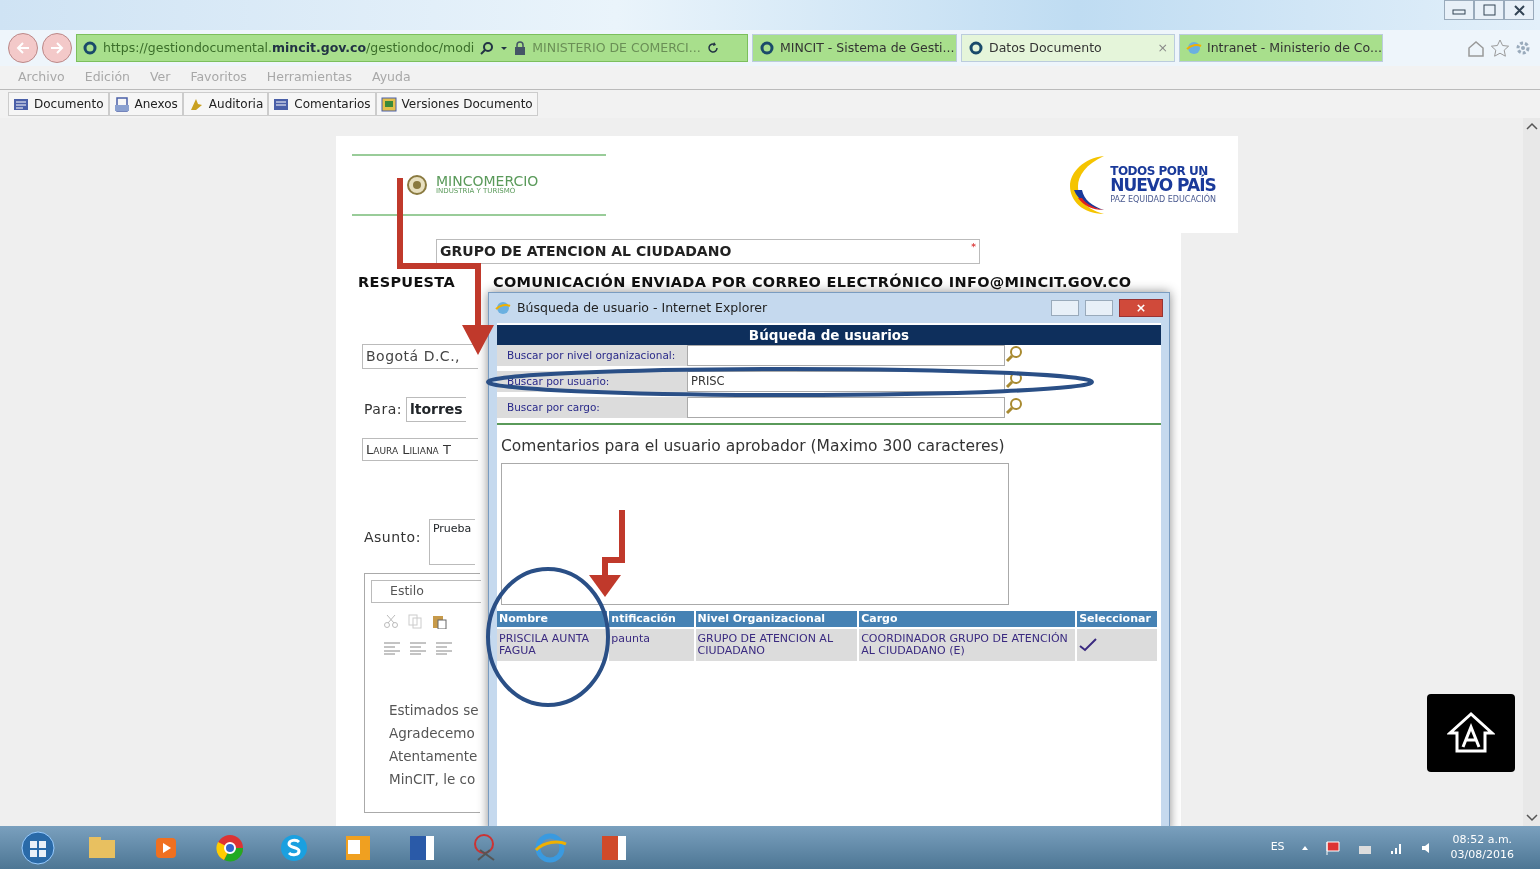  What do you see at coordinates (755, 533) in the screenshot?
I see `comments-textarea` at bounding box center [755, 533].